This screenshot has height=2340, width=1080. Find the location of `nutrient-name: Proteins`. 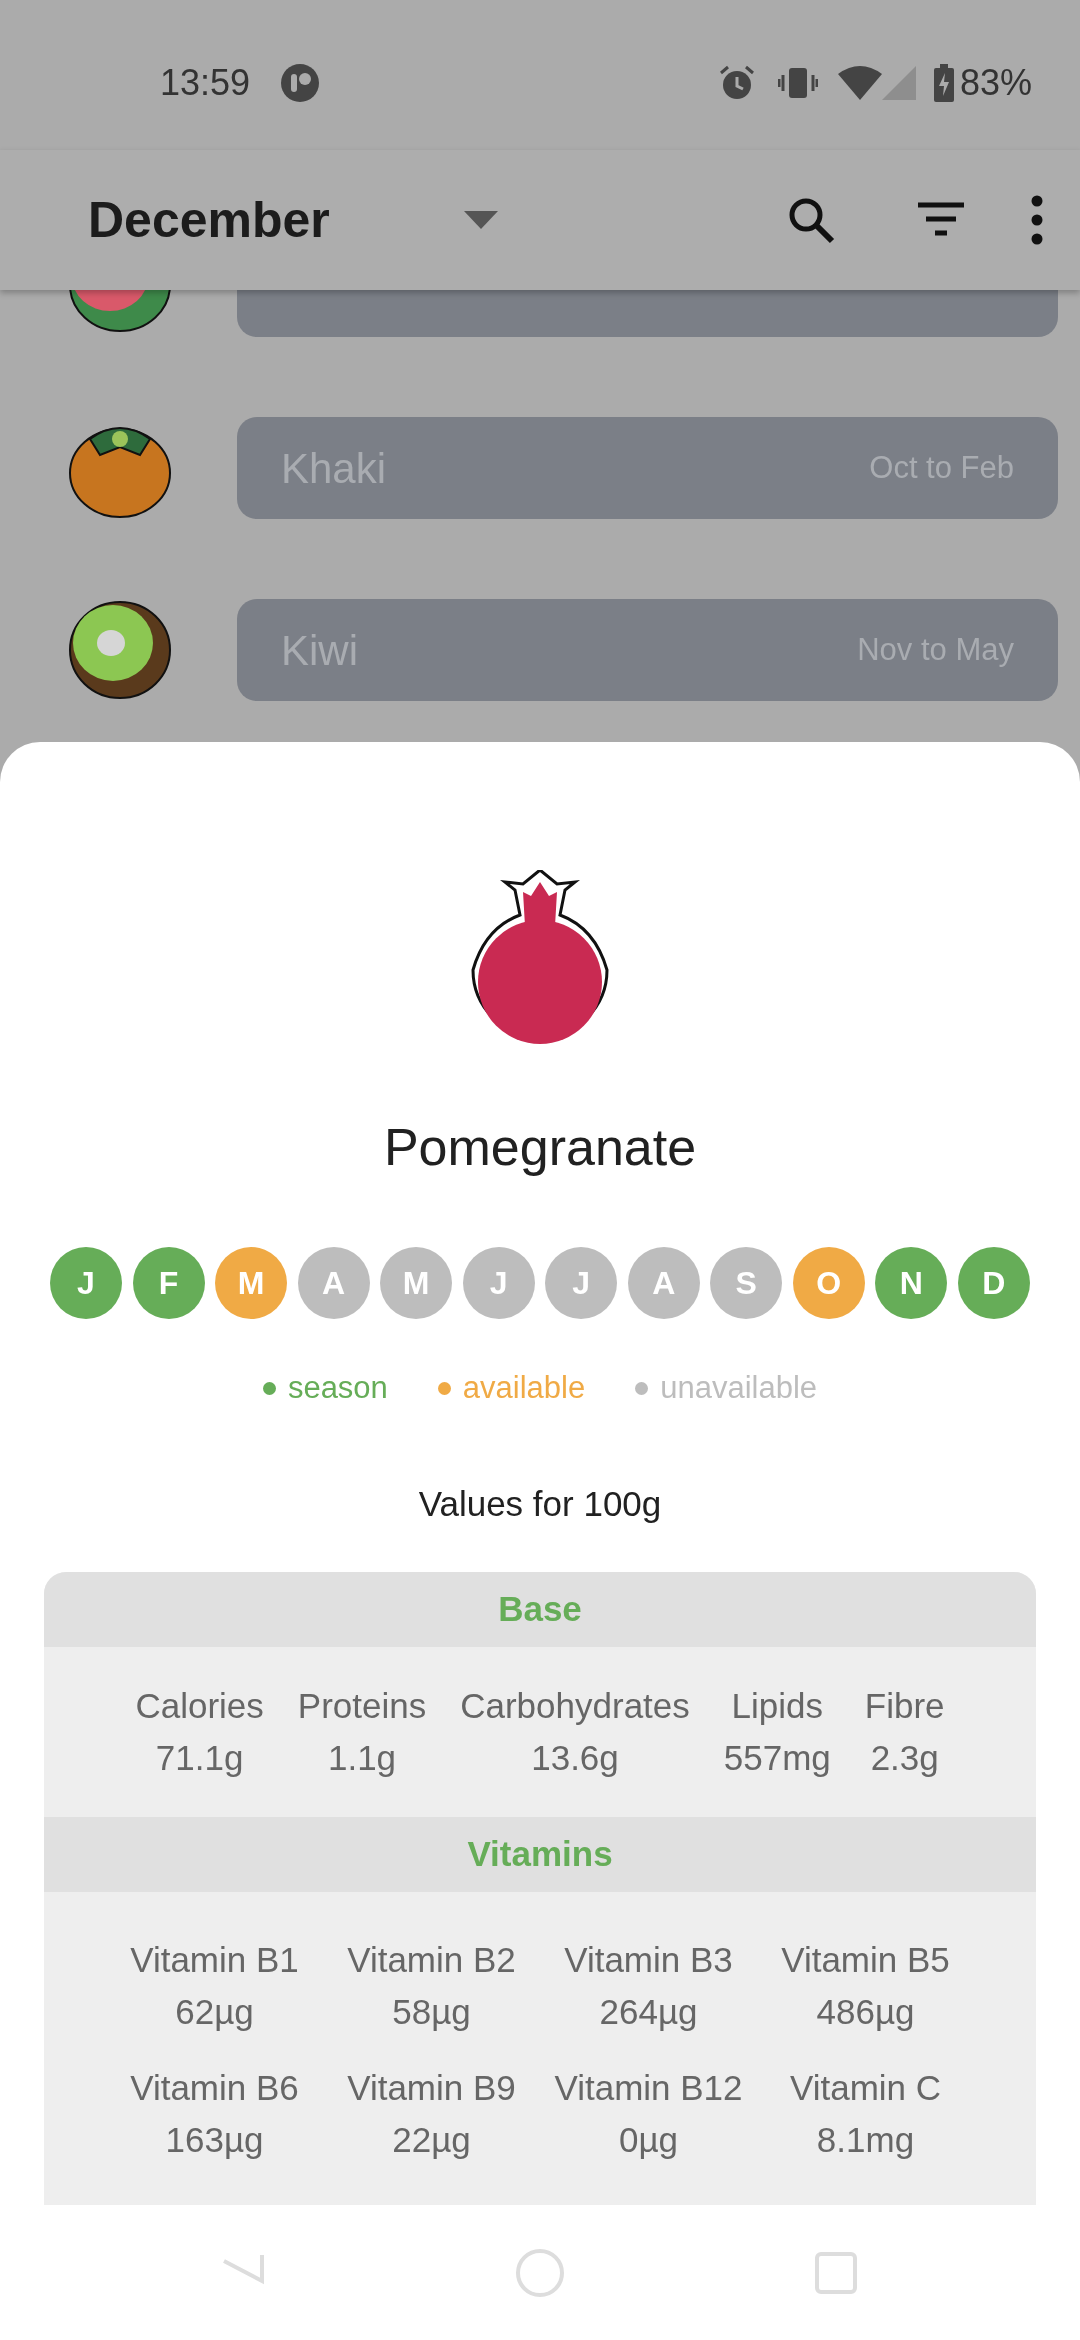

nutrient-name: Proteins is located at coordinates (362, 1705).